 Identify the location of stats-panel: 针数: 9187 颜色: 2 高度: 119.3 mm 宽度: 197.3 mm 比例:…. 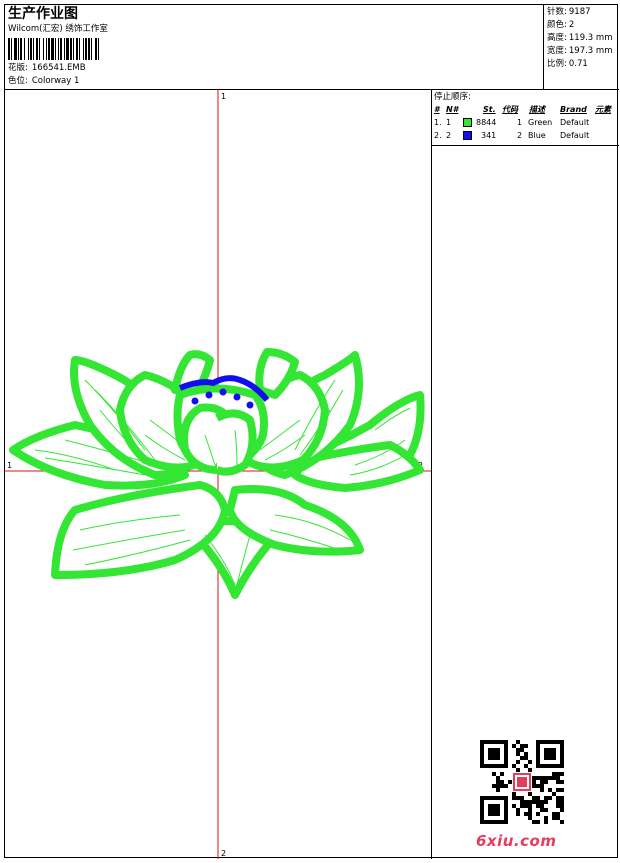
(581, 47).